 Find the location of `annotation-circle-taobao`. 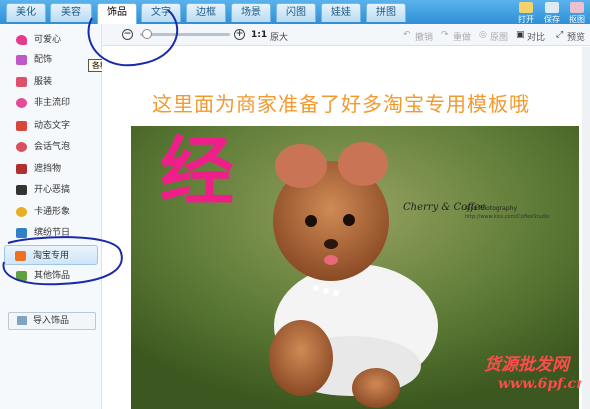

annotation-circle-taobao is located at coordinates (62, 261).